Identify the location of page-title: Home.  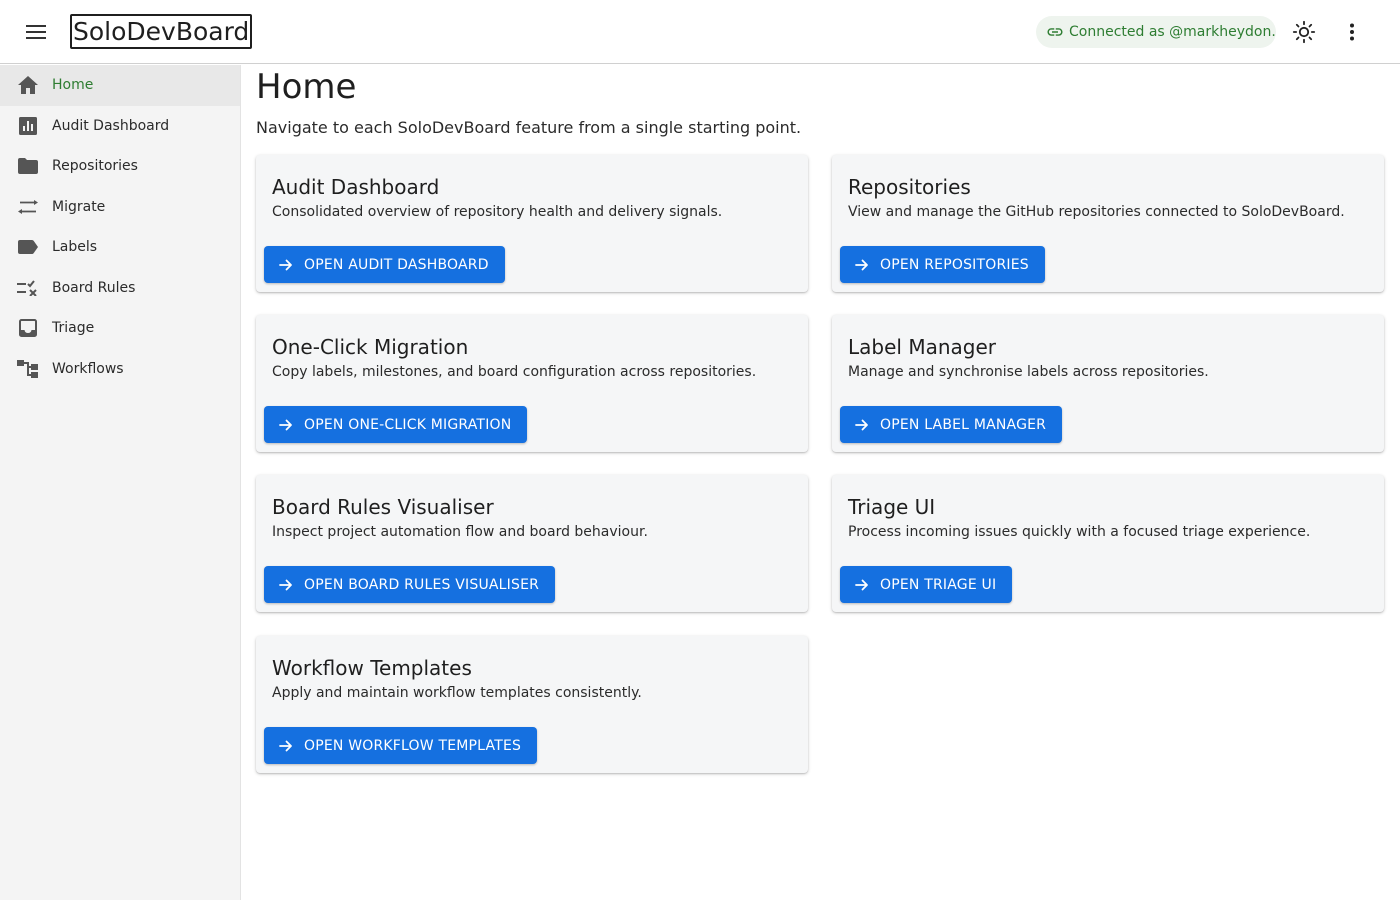
(306, 87).